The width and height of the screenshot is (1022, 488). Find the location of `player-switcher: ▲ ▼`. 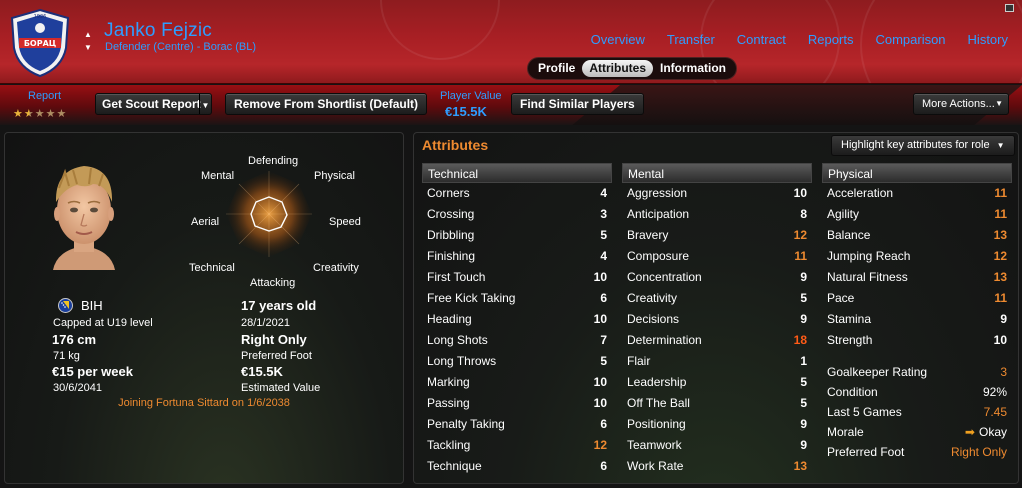

player-switcher: ▲ ▼ is located at coordinates (88, 41).